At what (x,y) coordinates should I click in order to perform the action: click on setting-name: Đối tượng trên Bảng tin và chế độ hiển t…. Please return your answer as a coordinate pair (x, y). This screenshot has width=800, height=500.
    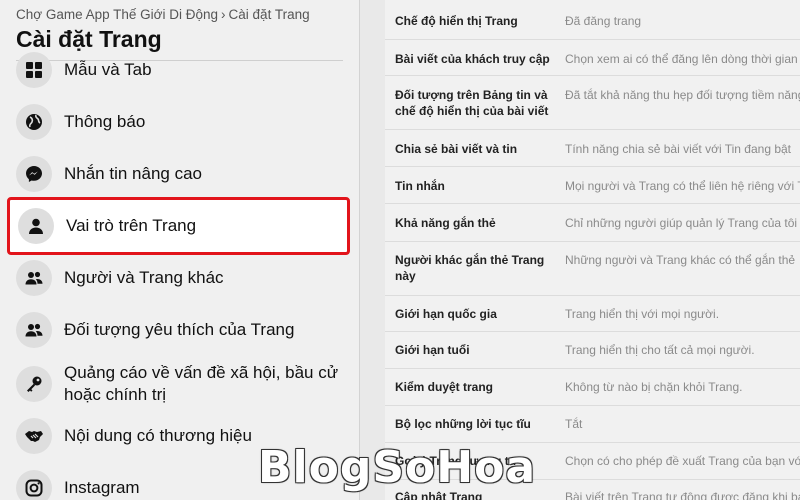
    Looking at the image, I should click on (472, 103).